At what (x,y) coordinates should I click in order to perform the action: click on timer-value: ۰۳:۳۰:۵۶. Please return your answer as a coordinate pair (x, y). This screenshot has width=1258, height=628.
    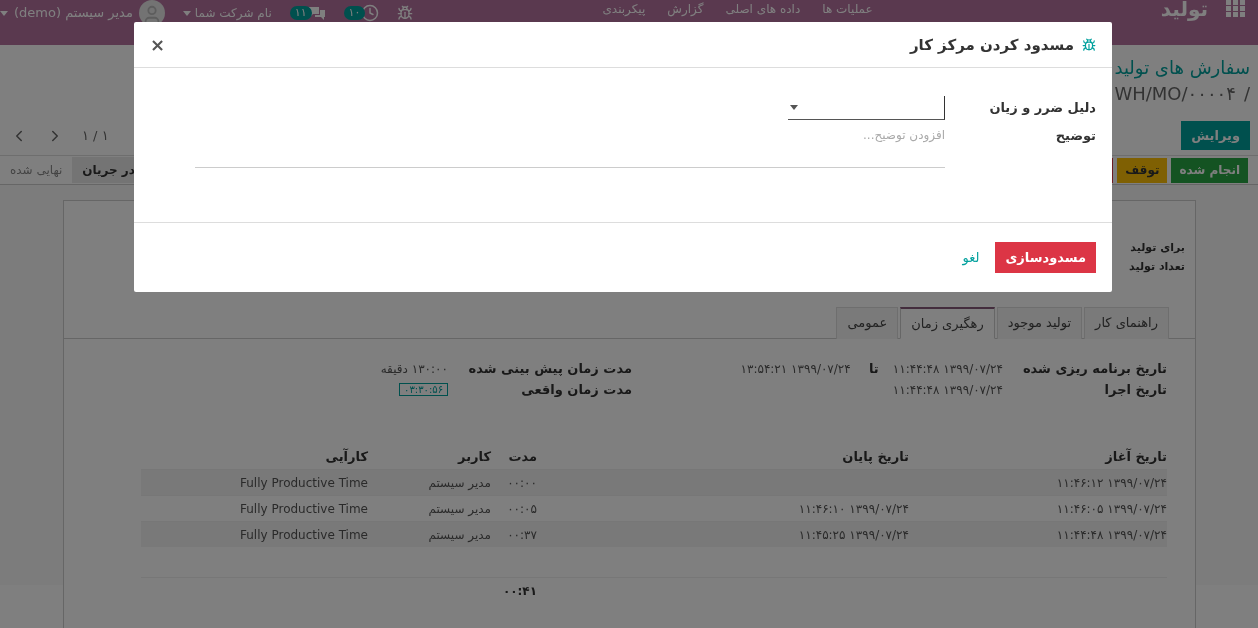
    Looking at the image, I should click on (423, 389).